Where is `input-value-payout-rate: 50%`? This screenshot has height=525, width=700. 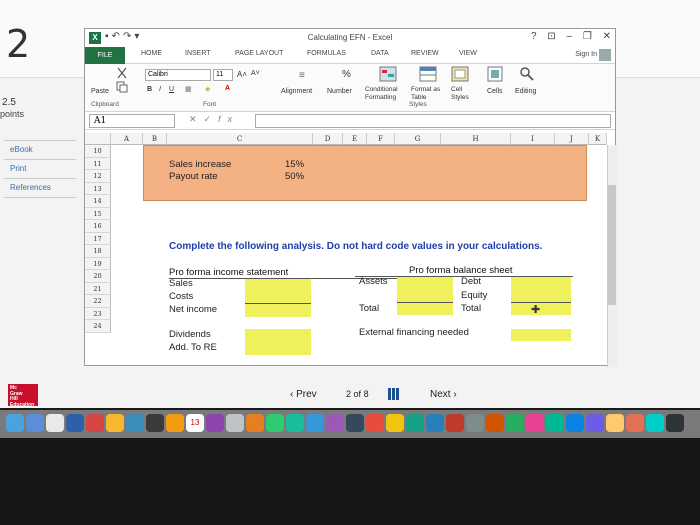
input-value-payout-rate: 50% is located at coordinates (294, 176).